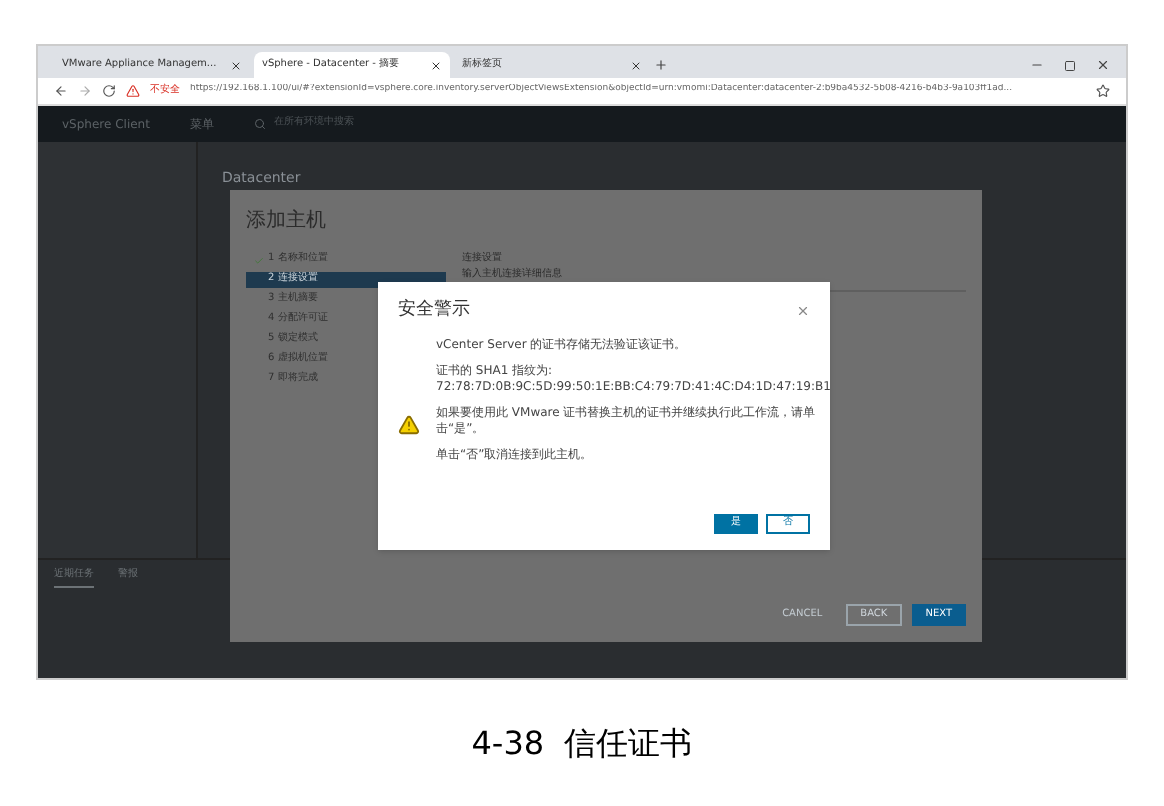 This screenshot has width=1164, height=806. Describe the element at coordinates (259, 260) in the screenshot. I see `check-icon` at that location.